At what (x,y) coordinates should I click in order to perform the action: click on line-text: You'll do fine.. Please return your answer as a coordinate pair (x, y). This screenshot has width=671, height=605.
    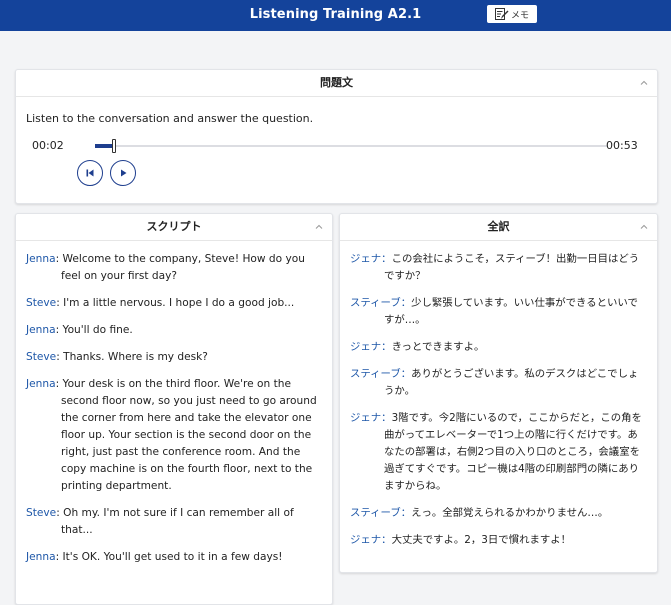
    Looking at the image, I should click on (97, 330).